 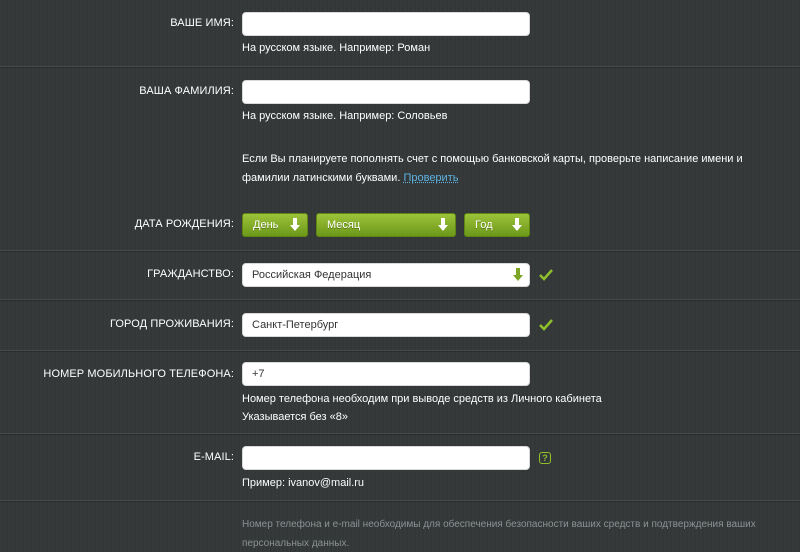 What do you see at coordinates (386, 275) in the screenshot?
I see `citizenship-select: Российская Федерация` at bounding box center [386, 275].